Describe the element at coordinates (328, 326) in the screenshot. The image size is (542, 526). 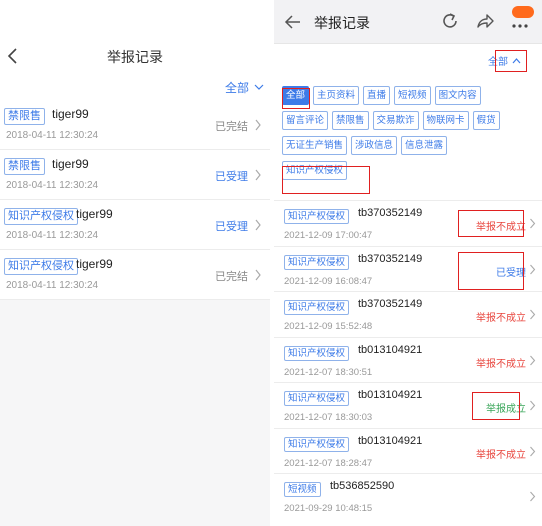
I see `report-time: 2021-12-09 15:52:48` at that location.